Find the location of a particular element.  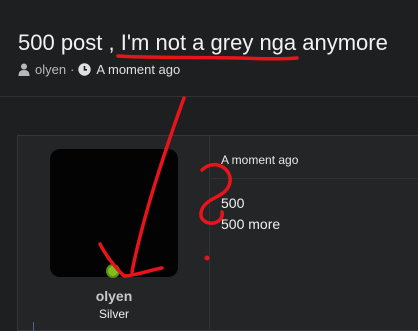

thread-time-link: A moment ago is located at coordinates (138, 69).